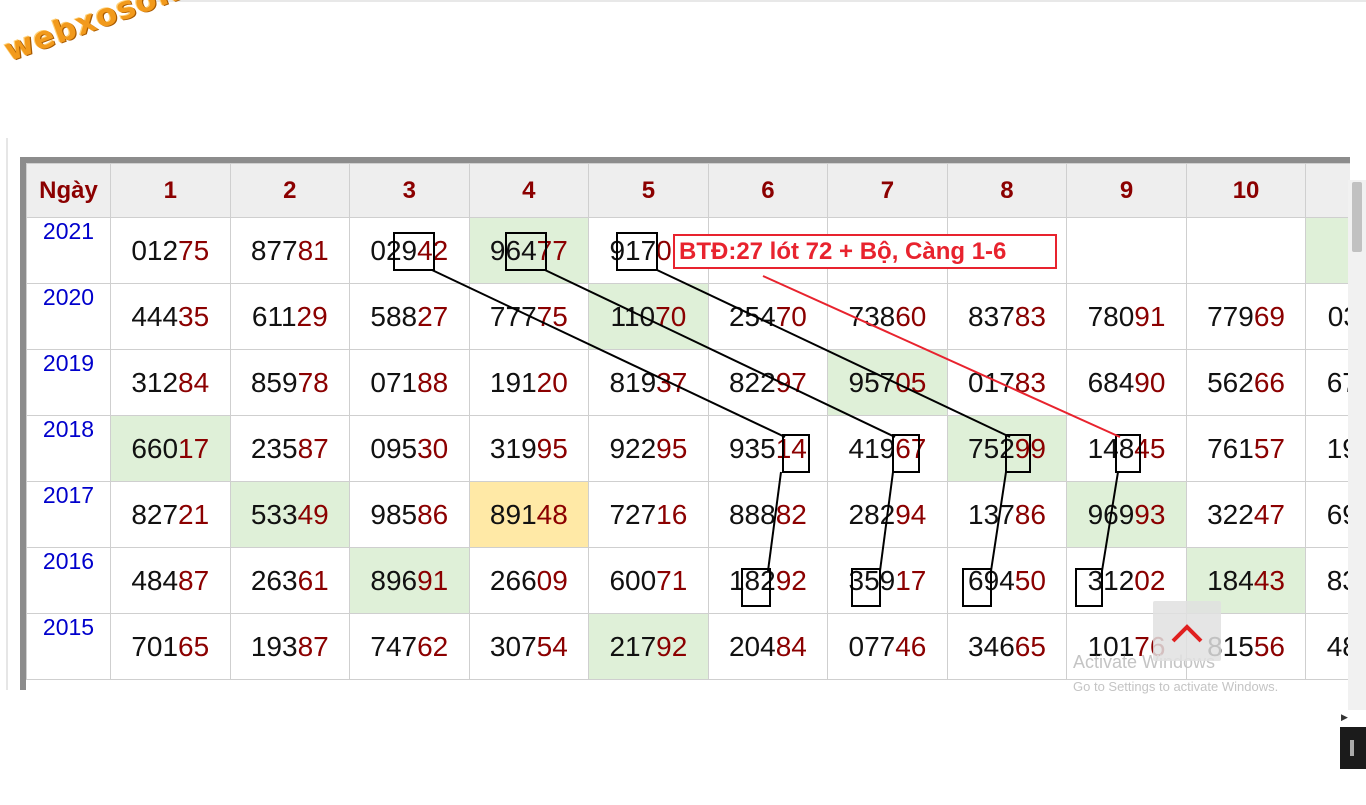 The image size is (1366, 805). I want to click on result-tail-digits: 78, so click(313, 382).